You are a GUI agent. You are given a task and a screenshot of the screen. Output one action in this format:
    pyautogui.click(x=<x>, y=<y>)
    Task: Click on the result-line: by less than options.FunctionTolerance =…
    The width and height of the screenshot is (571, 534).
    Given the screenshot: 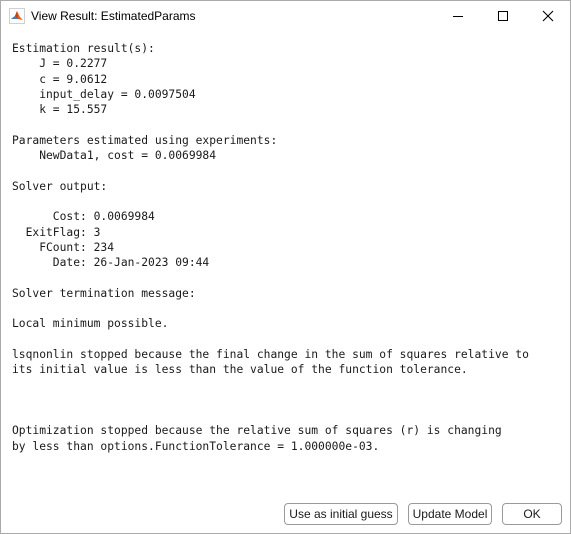 What is the action you would take?
    pyautogui.click(x=196, y=446)
    